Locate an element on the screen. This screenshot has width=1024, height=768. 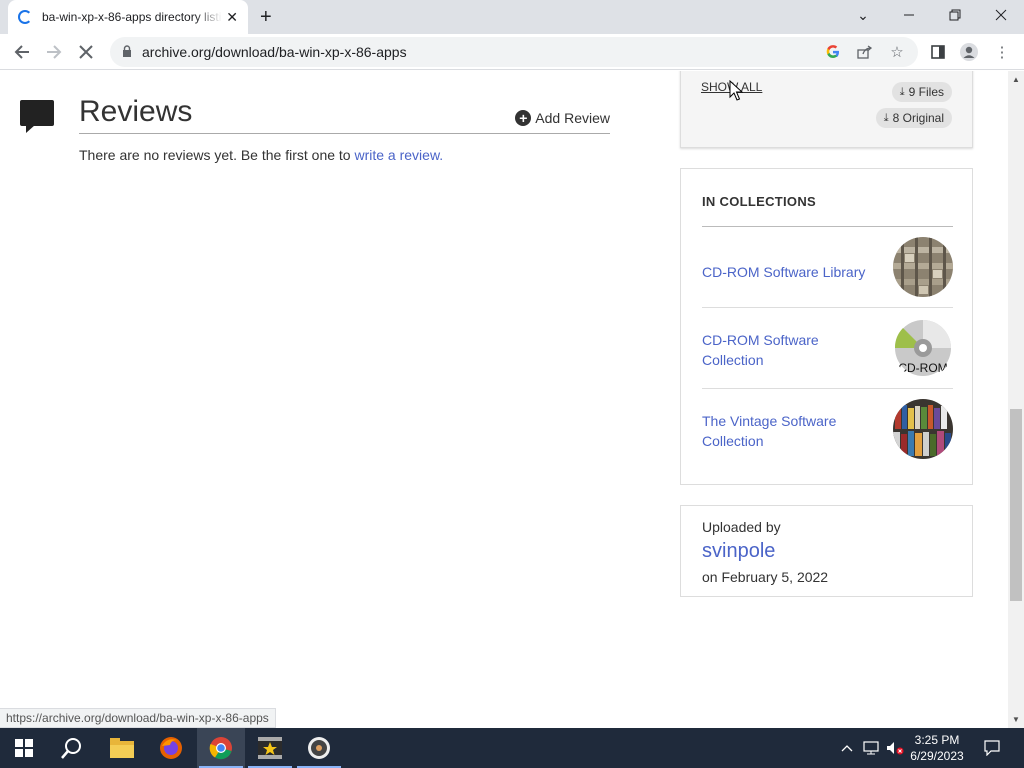
plus-circle-icon: + is located at coordinates (523, 118).